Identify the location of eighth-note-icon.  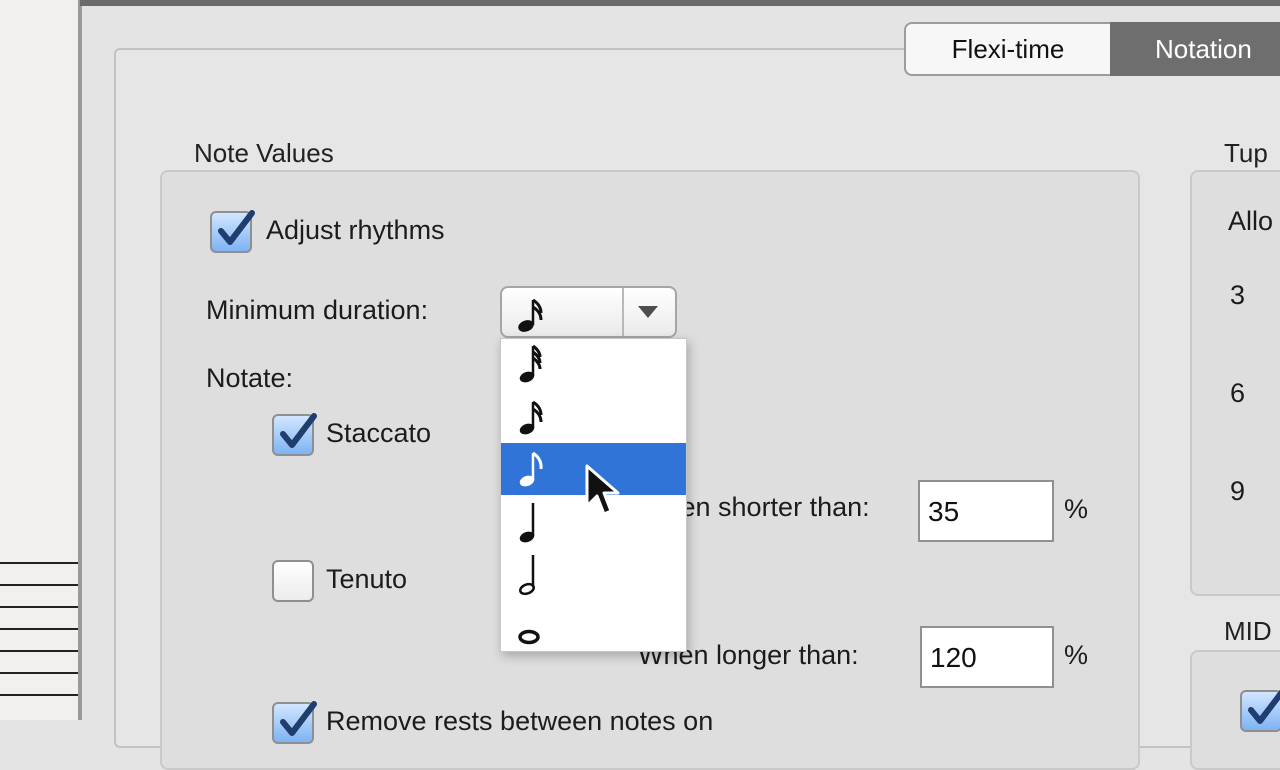
(531, 469).